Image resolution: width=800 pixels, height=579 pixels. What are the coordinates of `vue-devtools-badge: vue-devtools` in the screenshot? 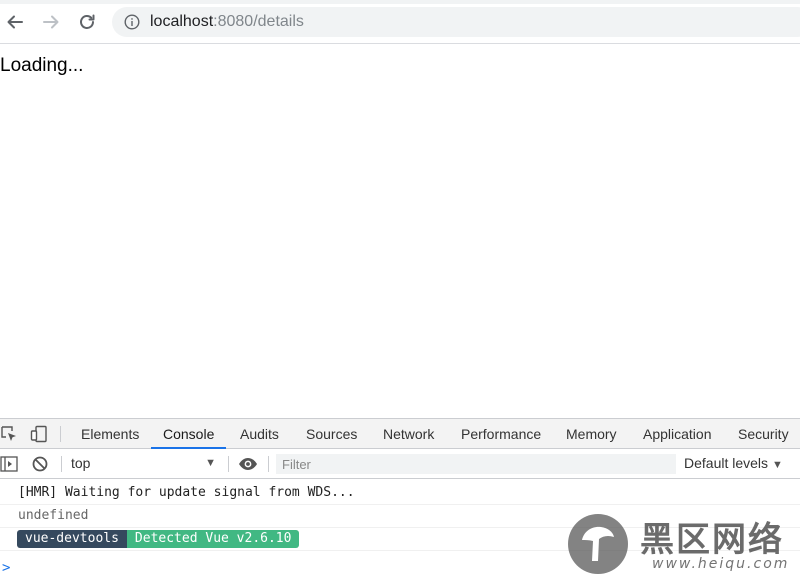 It's located at (72, 538).